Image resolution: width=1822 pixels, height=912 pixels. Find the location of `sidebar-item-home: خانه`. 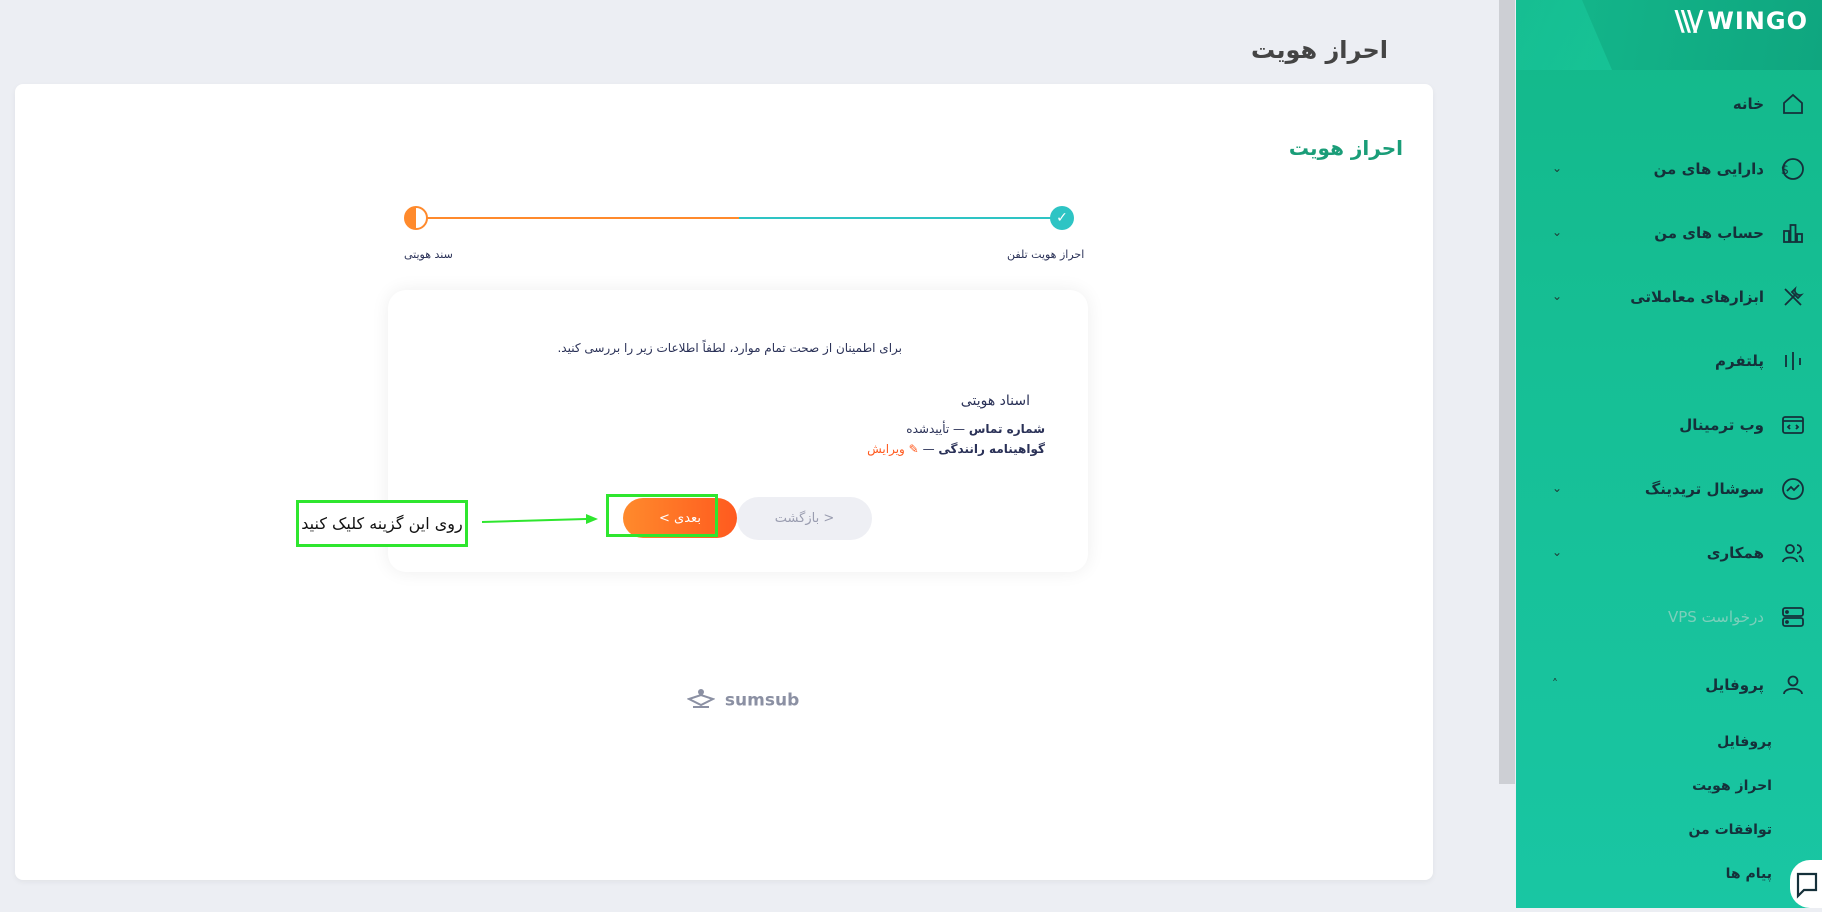

sidebar-item-home: خانه is located at coordinates (1669, 104).